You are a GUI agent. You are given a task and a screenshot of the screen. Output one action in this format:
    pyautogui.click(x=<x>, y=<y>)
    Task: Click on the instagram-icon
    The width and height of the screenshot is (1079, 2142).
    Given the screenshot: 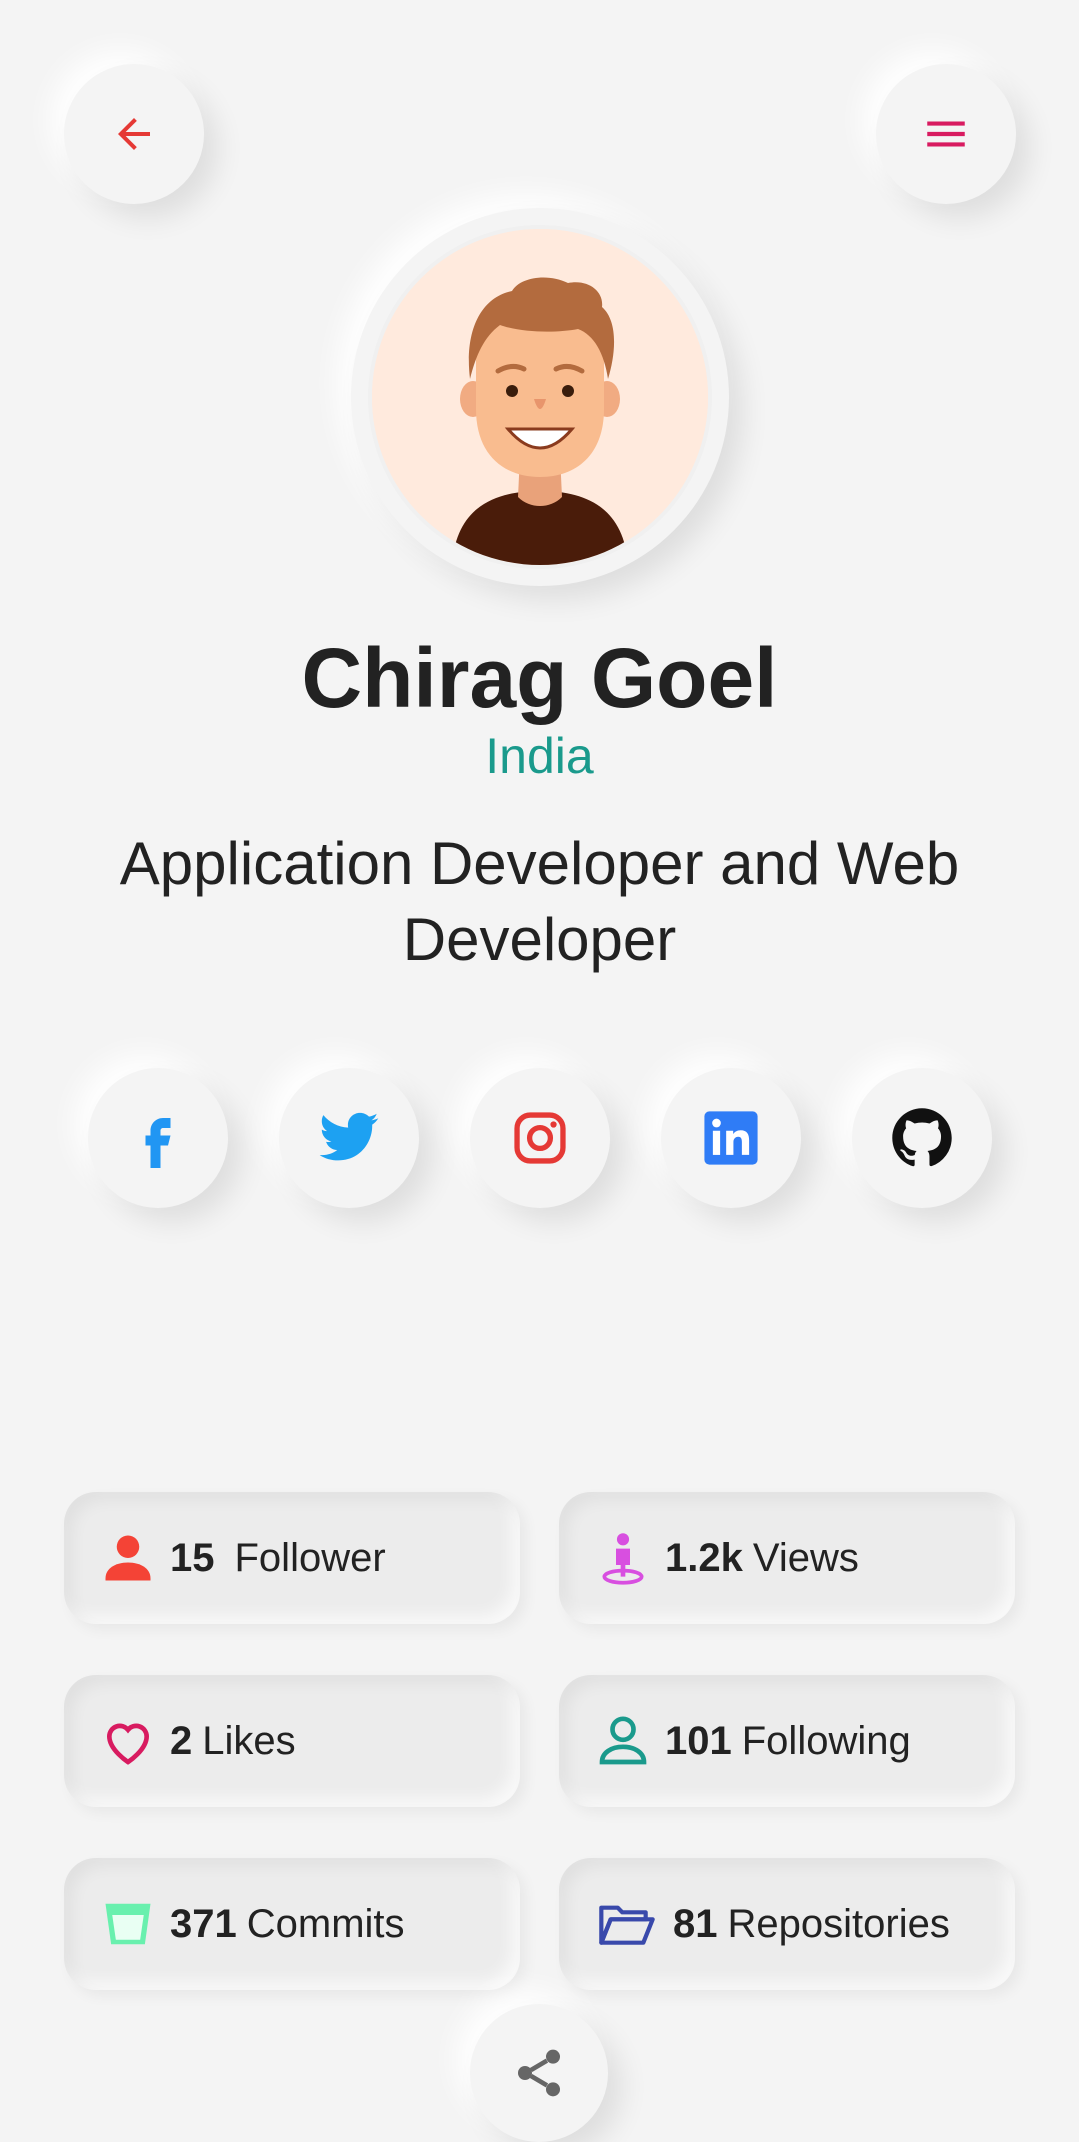 What is the action you would take?
    pyautogui.click(x=540, y=1138)
    